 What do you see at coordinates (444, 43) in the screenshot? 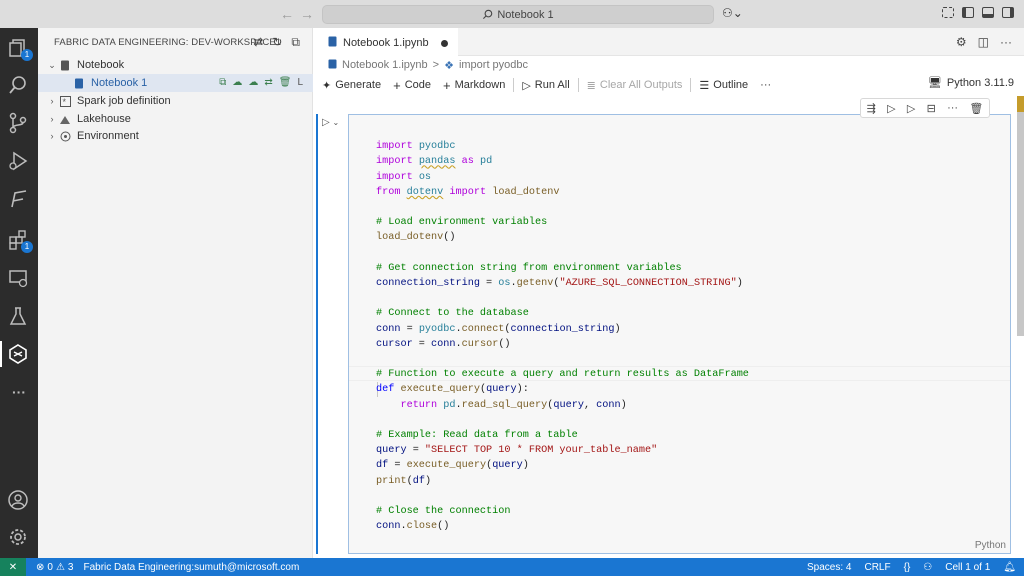
I see `unsaved-dot-icon` at bounding box center [444, 43].